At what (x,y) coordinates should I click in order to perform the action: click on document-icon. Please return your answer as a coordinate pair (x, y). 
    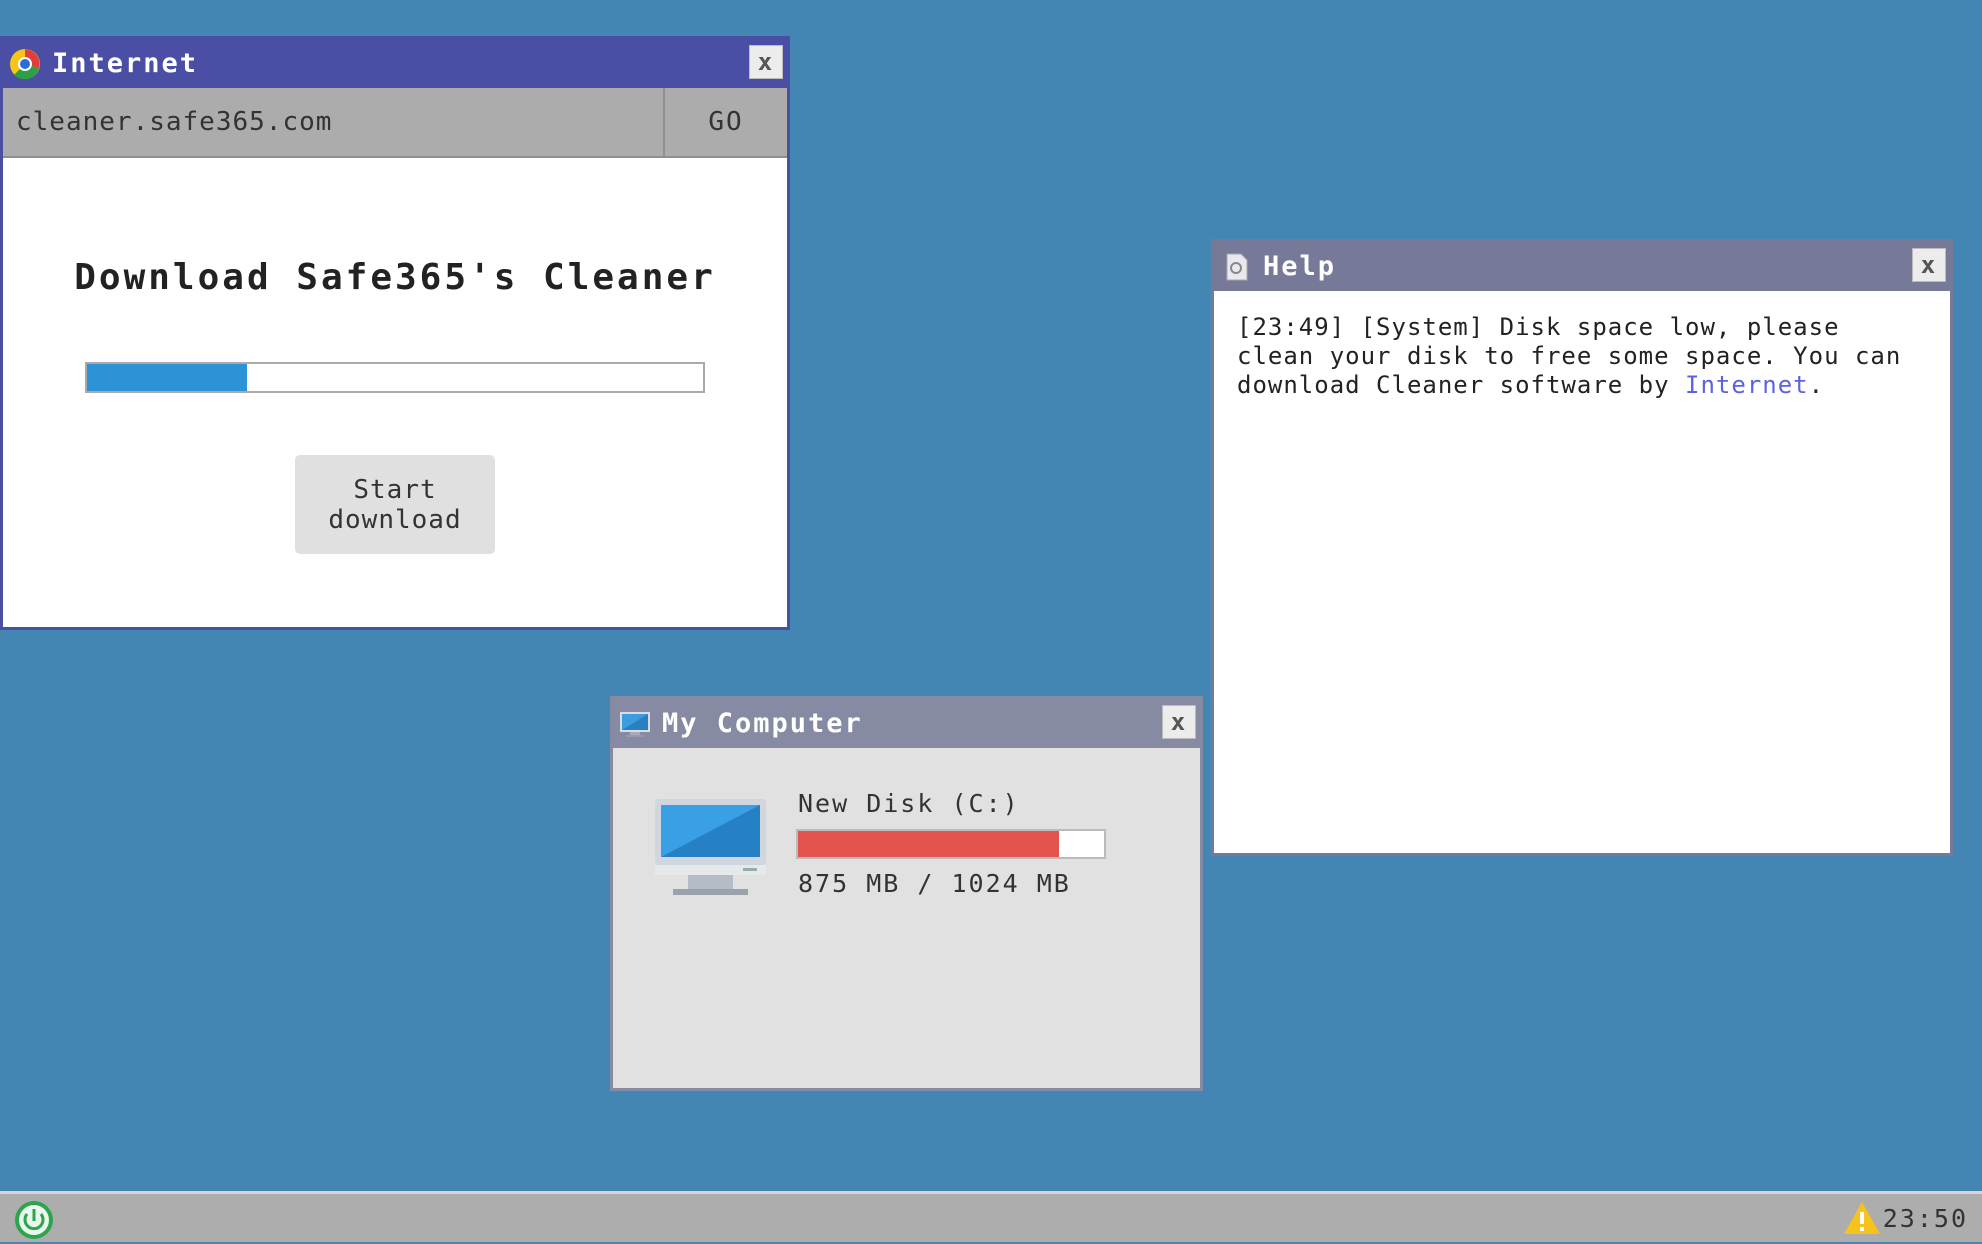
    Looking at the image, I should click on (1236, 267).